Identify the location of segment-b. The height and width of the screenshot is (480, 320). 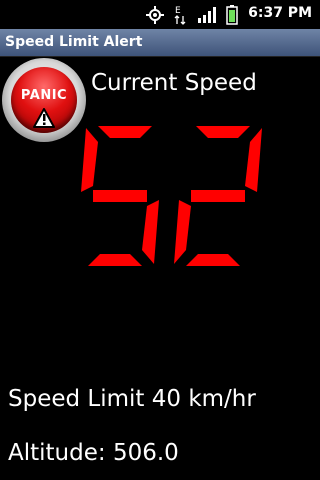
(253, 160).